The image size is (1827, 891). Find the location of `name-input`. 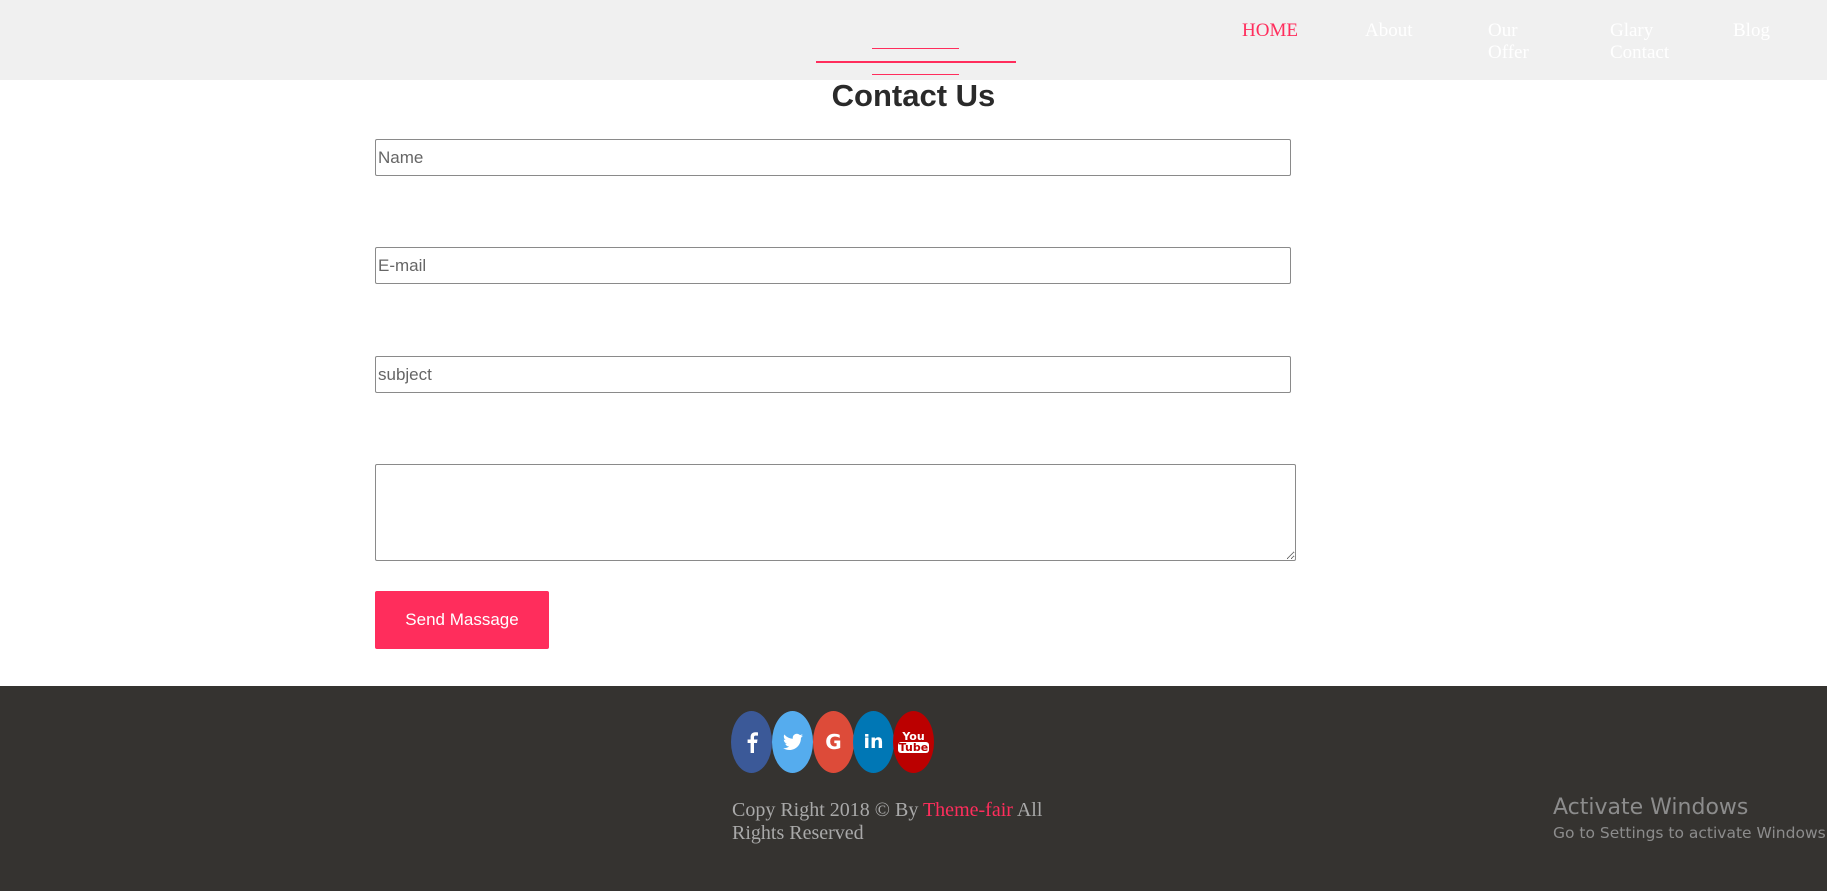

name-input is located at coordinates (833, 157).